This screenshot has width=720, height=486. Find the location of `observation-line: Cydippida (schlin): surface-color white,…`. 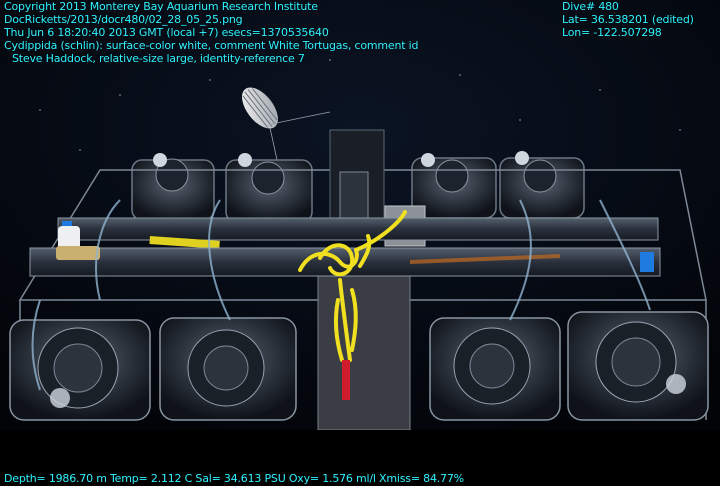

observation-line: Cydippida (schlin): surface-color white,… is located at coordinates (211, 45).